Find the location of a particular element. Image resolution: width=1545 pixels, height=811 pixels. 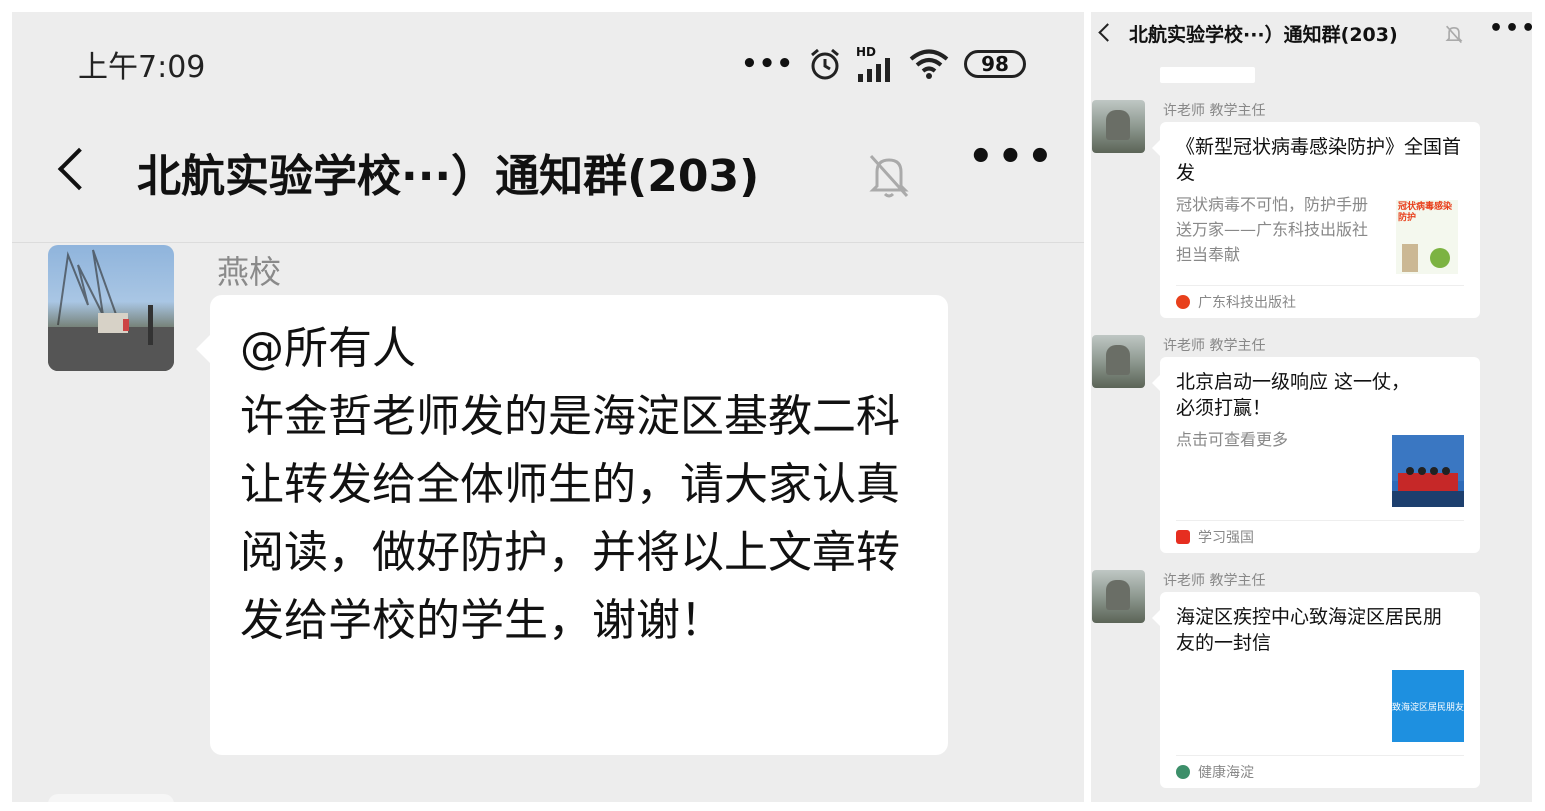

card-title: 北京启动一级响应 这一仗，必须打赢！ is located at coordinates (1293, 395).